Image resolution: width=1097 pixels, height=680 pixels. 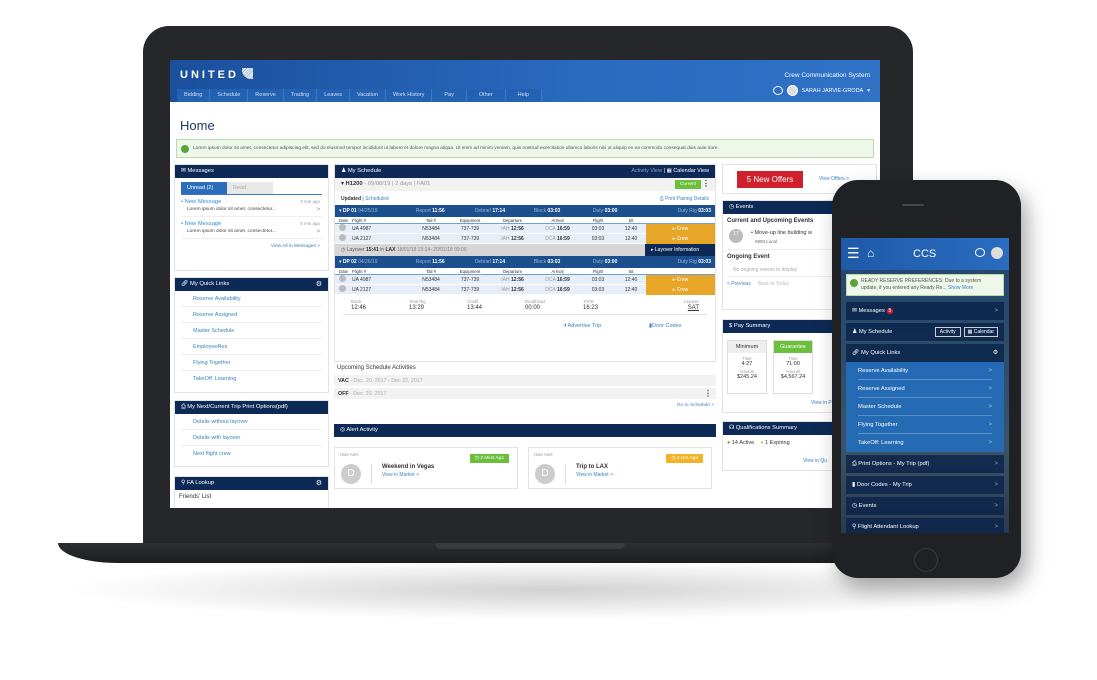 I want to click on mobile-events: ◷ Events >, so click(x=925, y=506).